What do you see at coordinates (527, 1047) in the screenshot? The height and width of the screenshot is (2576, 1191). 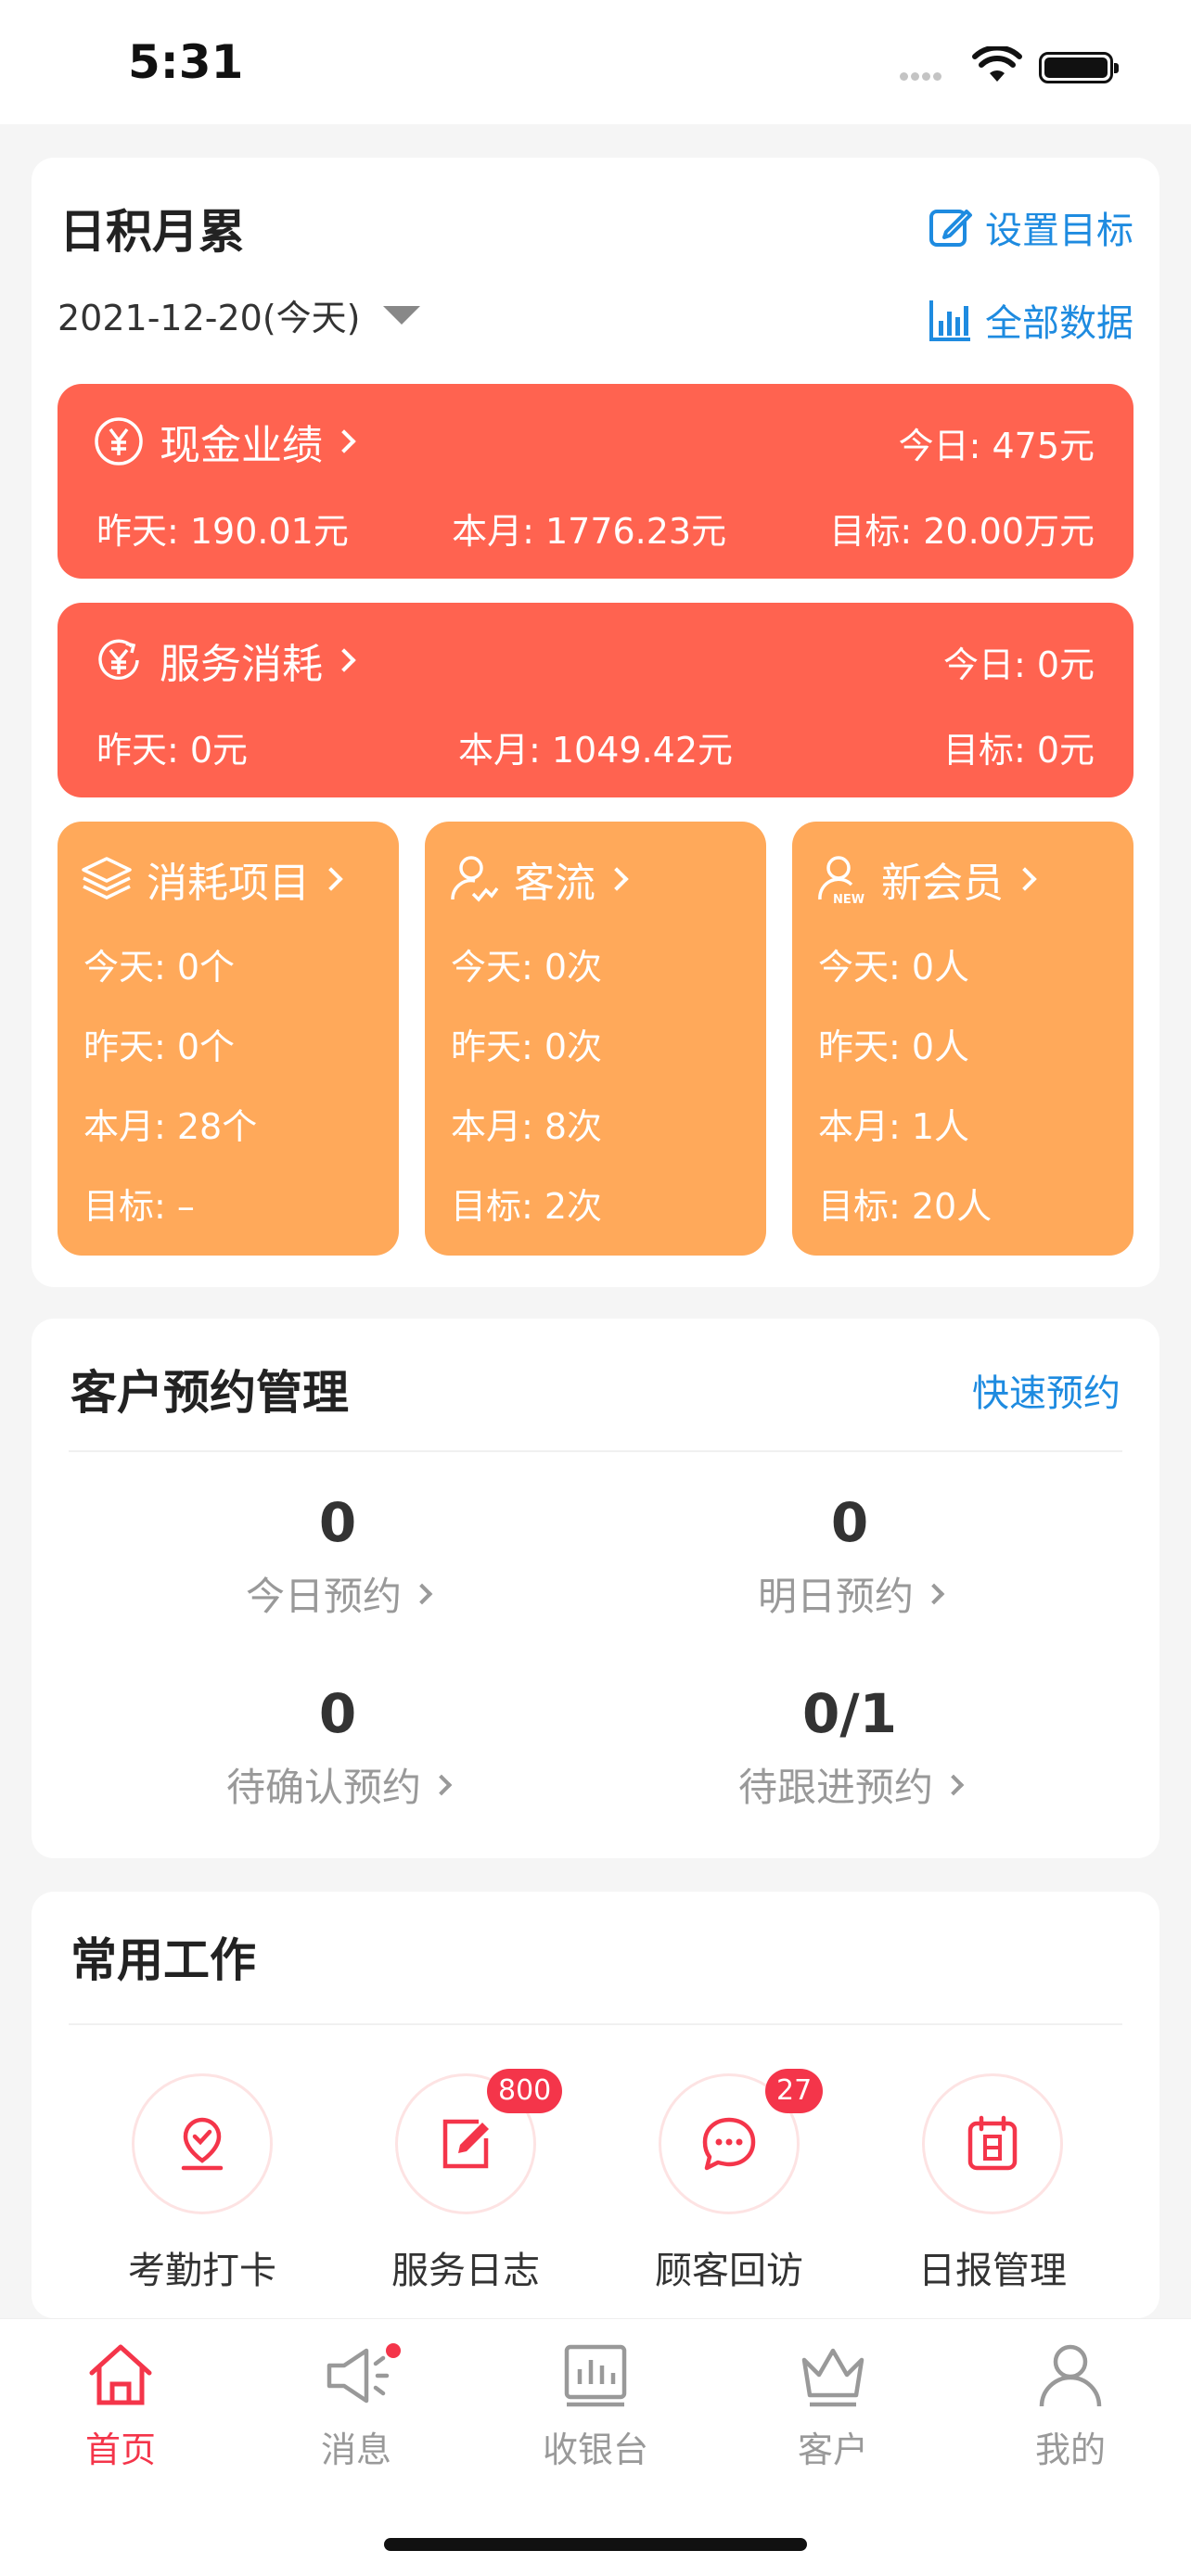 I see `traffic-yesterday: 昨天: 0次` at bounding box center [527, 1047].